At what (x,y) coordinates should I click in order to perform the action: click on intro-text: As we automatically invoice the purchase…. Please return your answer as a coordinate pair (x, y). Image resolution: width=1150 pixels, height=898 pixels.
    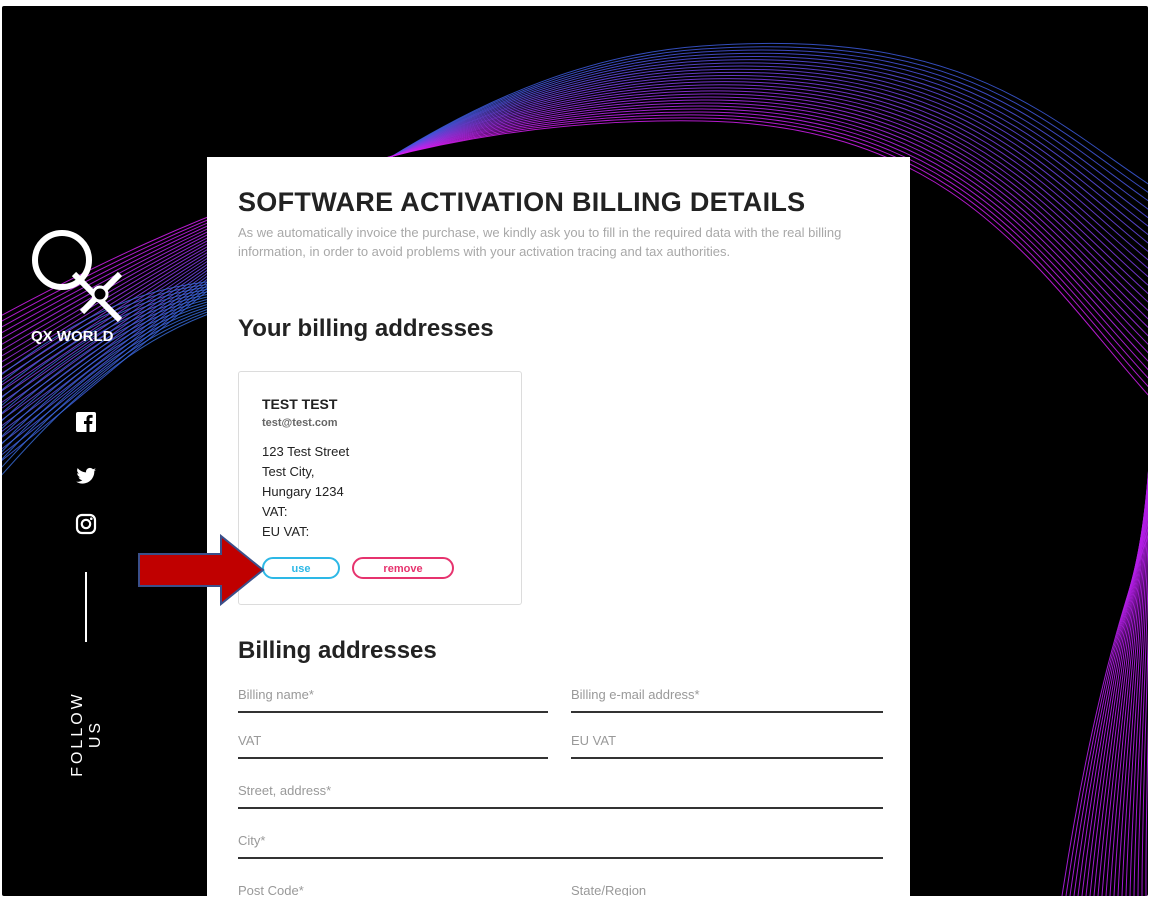
    Looking at the image, I should click on (540, 242).